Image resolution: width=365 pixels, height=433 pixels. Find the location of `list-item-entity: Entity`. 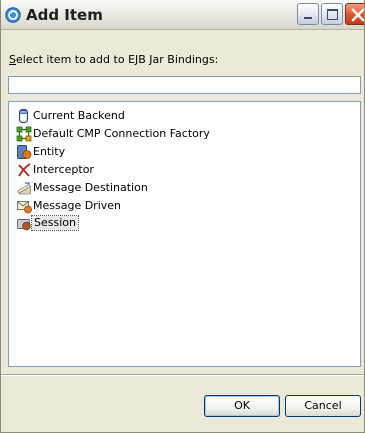

list-item-entity: Entity is located at coordinates (181, 152).